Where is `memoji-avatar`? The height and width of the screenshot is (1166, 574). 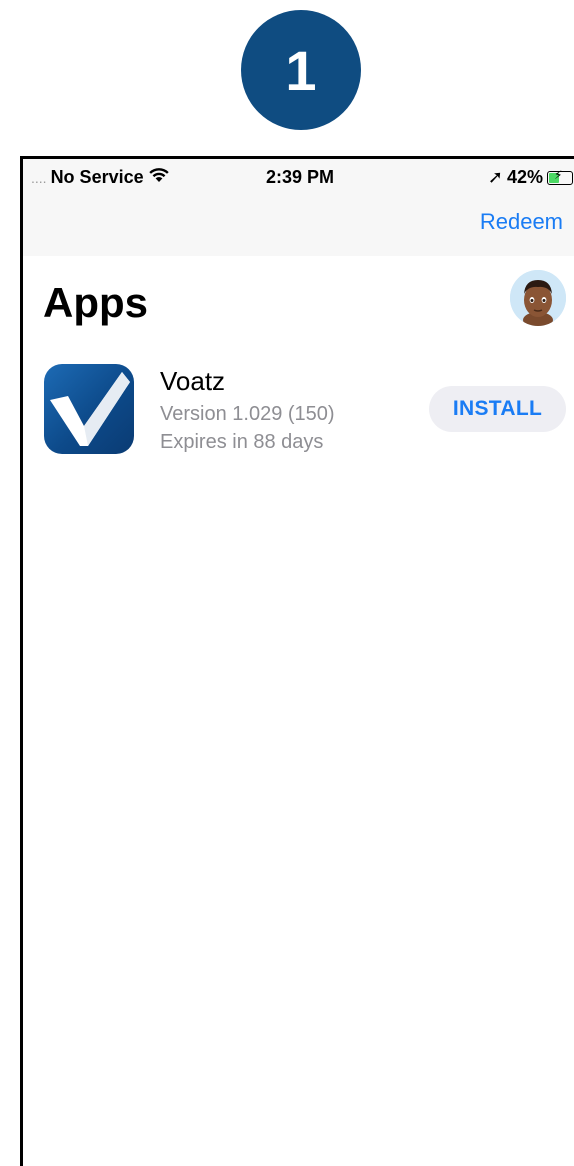 memoji-avatar is located at coordinates (538, 298).